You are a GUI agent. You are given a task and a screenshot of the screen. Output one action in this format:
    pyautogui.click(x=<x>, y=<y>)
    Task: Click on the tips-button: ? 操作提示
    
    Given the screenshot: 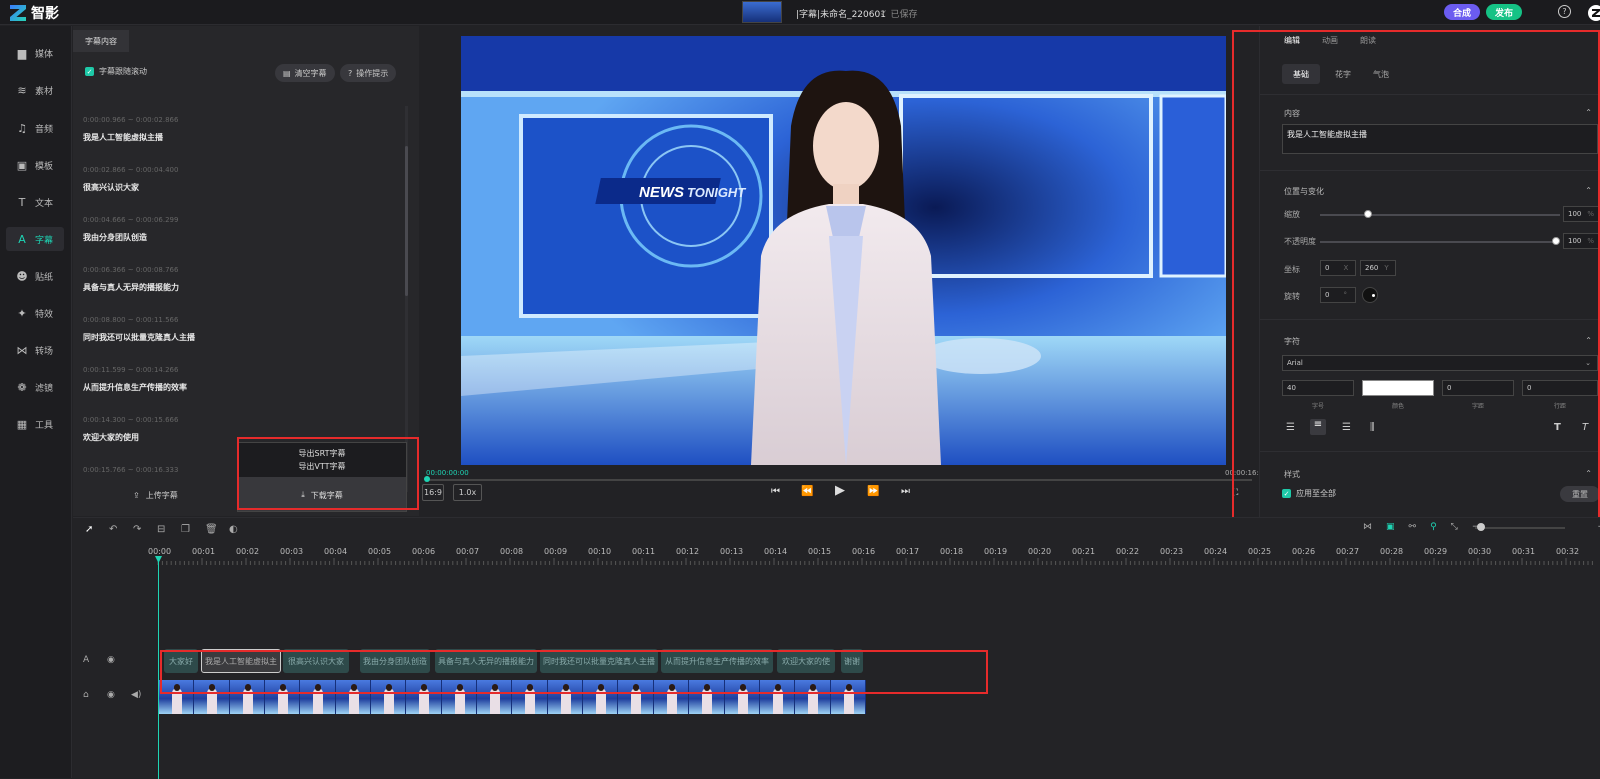 What is the action you would take?
    pyautogui.click(x=368, y=73)
    